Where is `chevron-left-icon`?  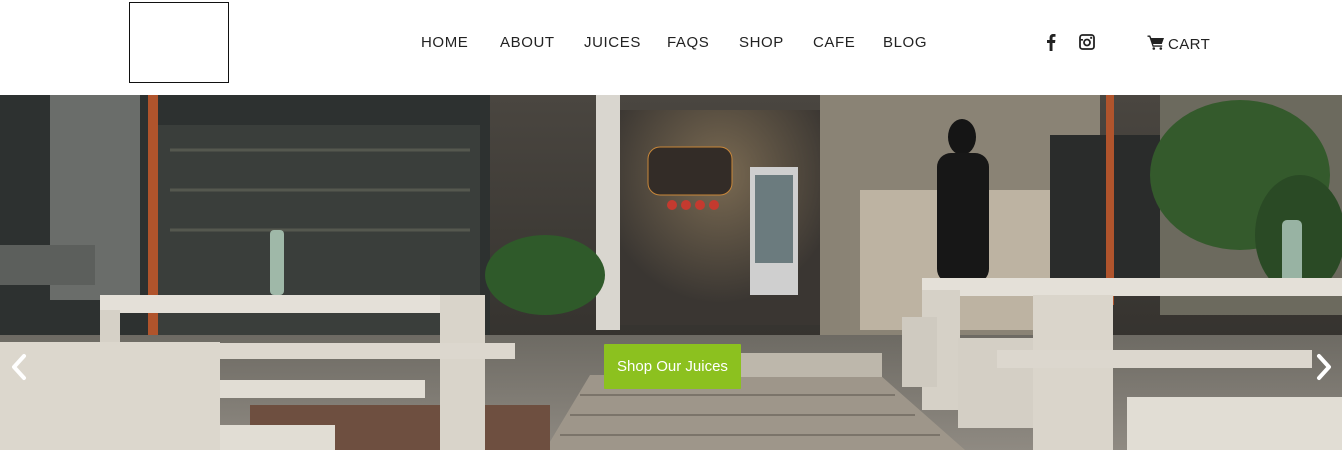 chevron-left-icon is located at coordinates (19, 367).